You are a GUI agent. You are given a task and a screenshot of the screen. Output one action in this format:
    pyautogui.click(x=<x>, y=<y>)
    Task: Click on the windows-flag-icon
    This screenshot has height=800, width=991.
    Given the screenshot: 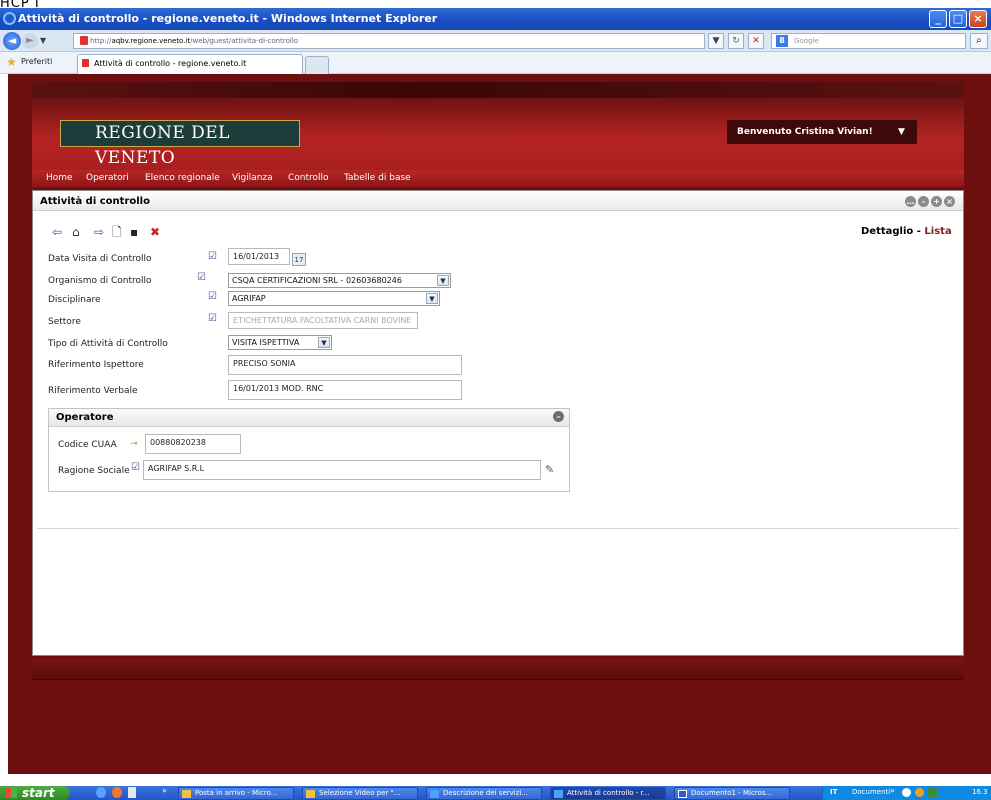 What is the action you would take?
    pyautogui.click(x=11, y=793)
    